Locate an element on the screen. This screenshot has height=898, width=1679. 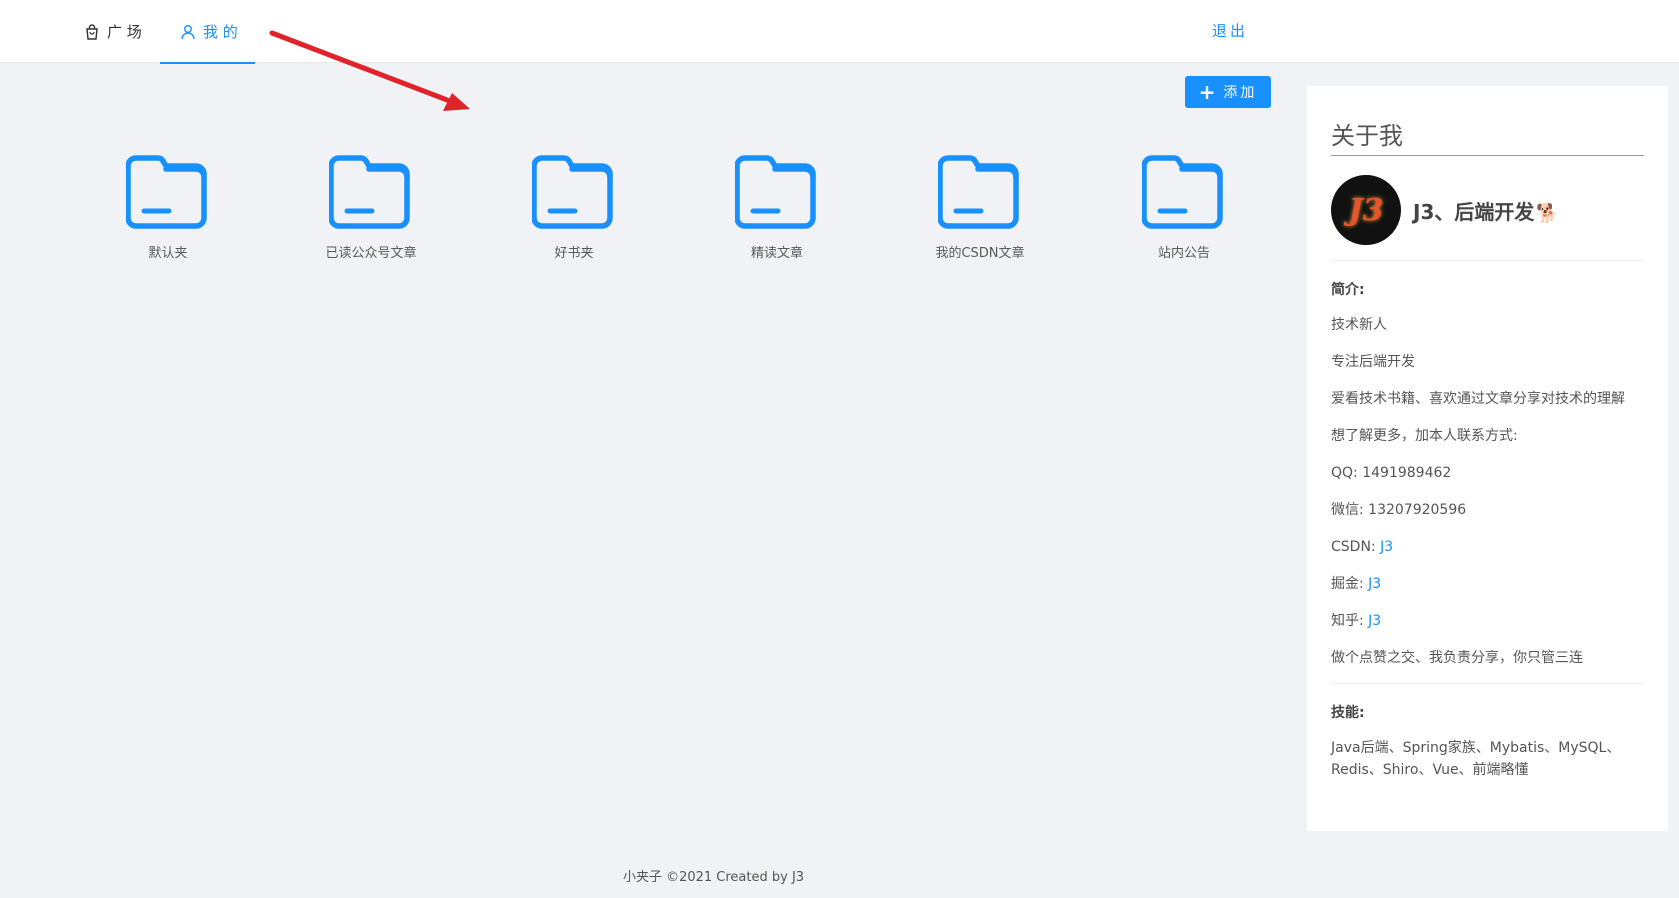
zhihu-label: 知乎: is located at coordinates (1350, 621).